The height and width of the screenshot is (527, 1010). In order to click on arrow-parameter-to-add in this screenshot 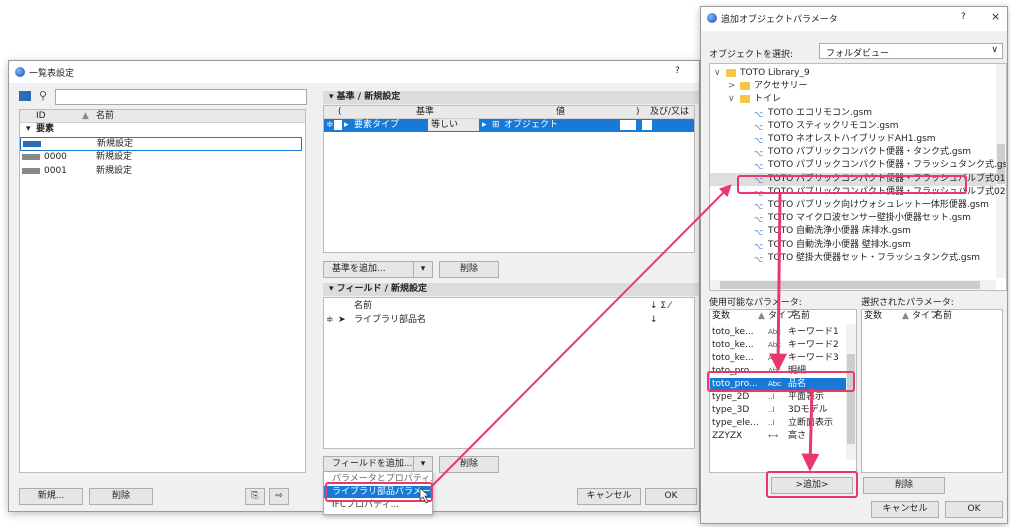, I will do `click(810, 429)`.